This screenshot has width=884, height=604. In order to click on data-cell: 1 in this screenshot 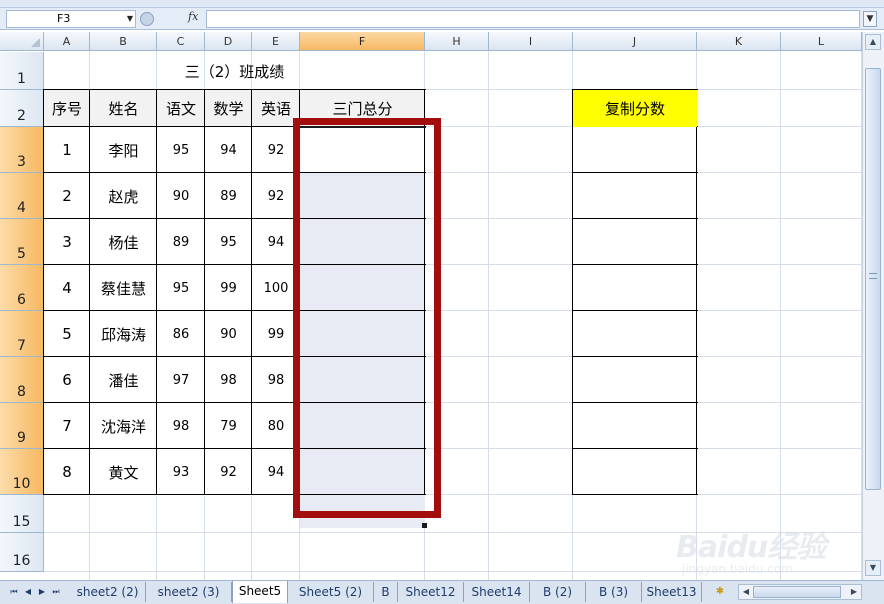, I will do `click(67, 150)`.